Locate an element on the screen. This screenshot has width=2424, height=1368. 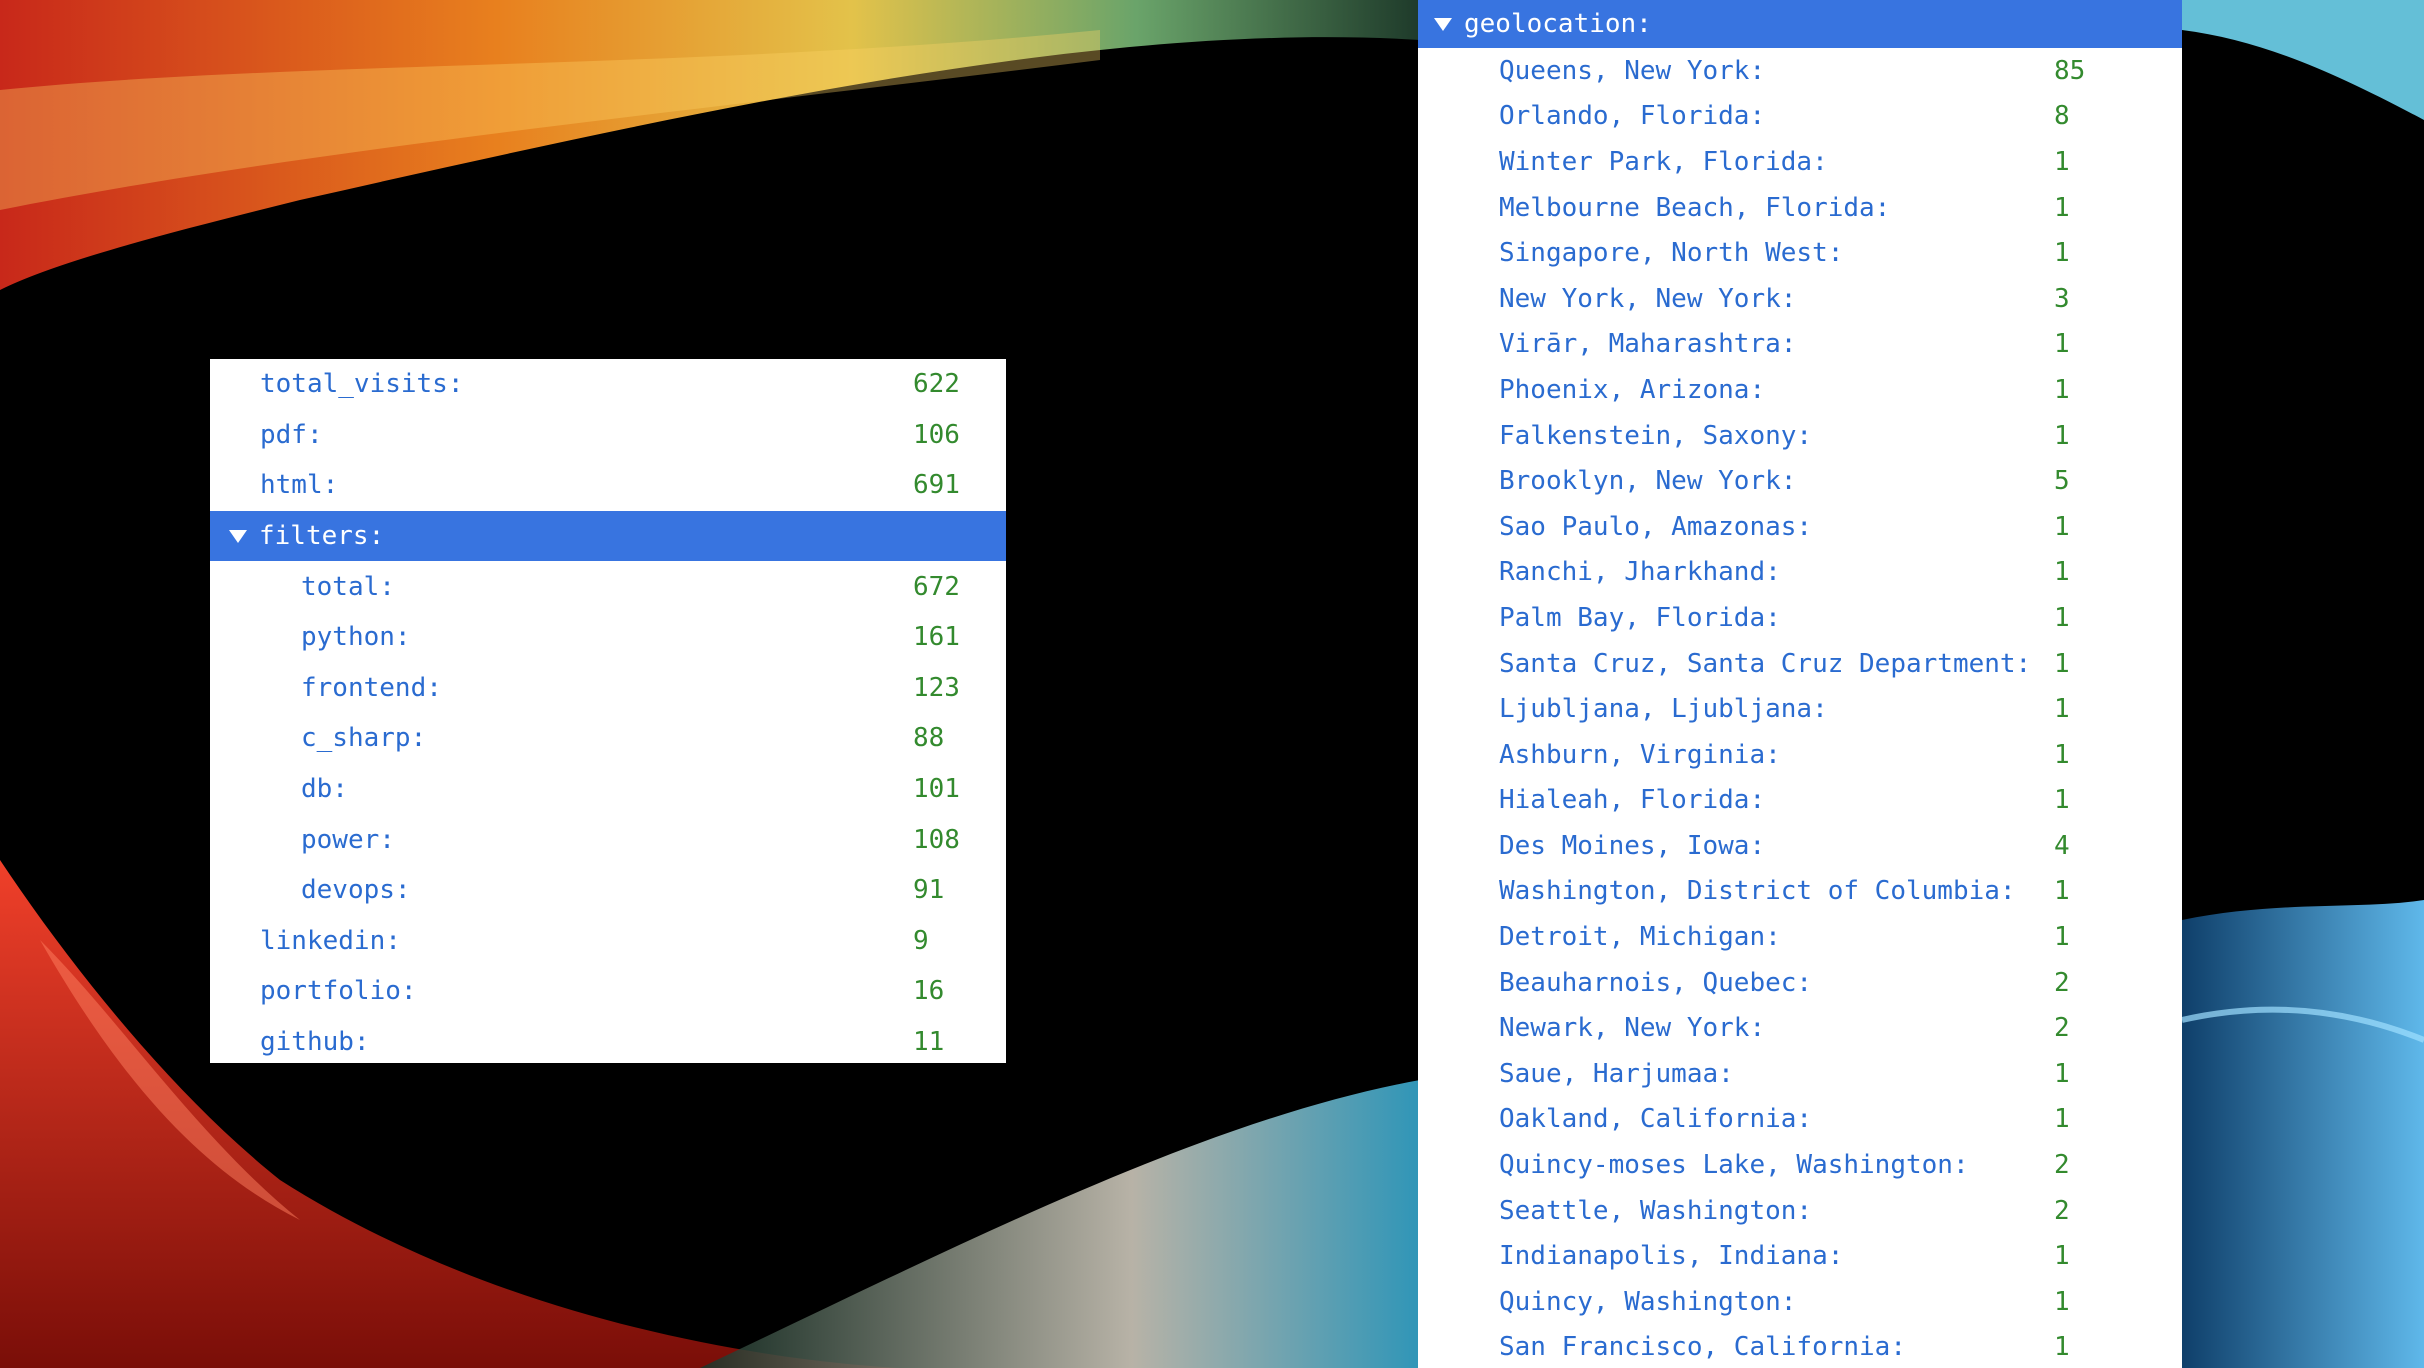
row-key: Santa Cruz, Santa Cruz Department: is located at coordinates (1765, 663).